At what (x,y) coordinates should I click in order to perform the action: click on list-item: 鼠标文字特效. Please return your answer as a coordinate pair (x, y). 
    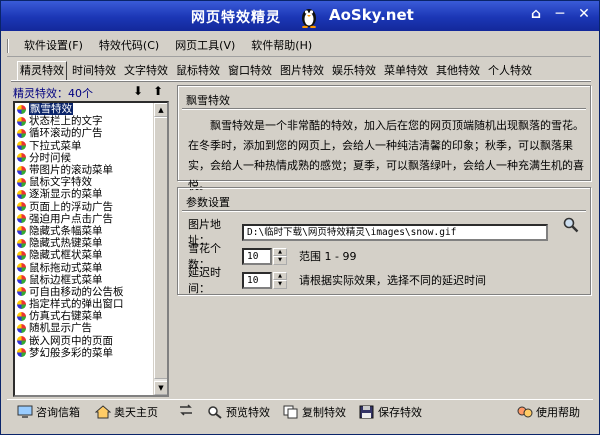
    Looking at the image, I should click on (84, 182).